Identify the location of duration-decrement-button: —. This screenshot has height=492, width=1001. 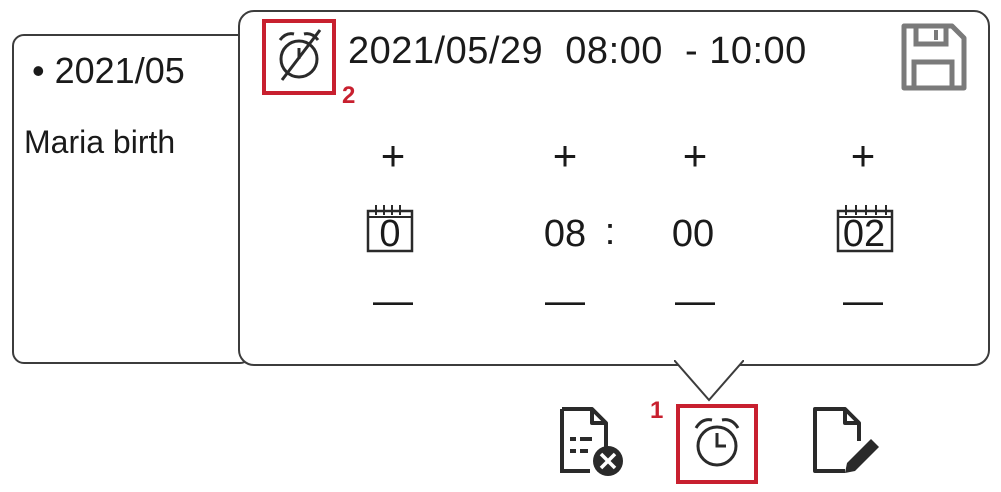
(863, 301).